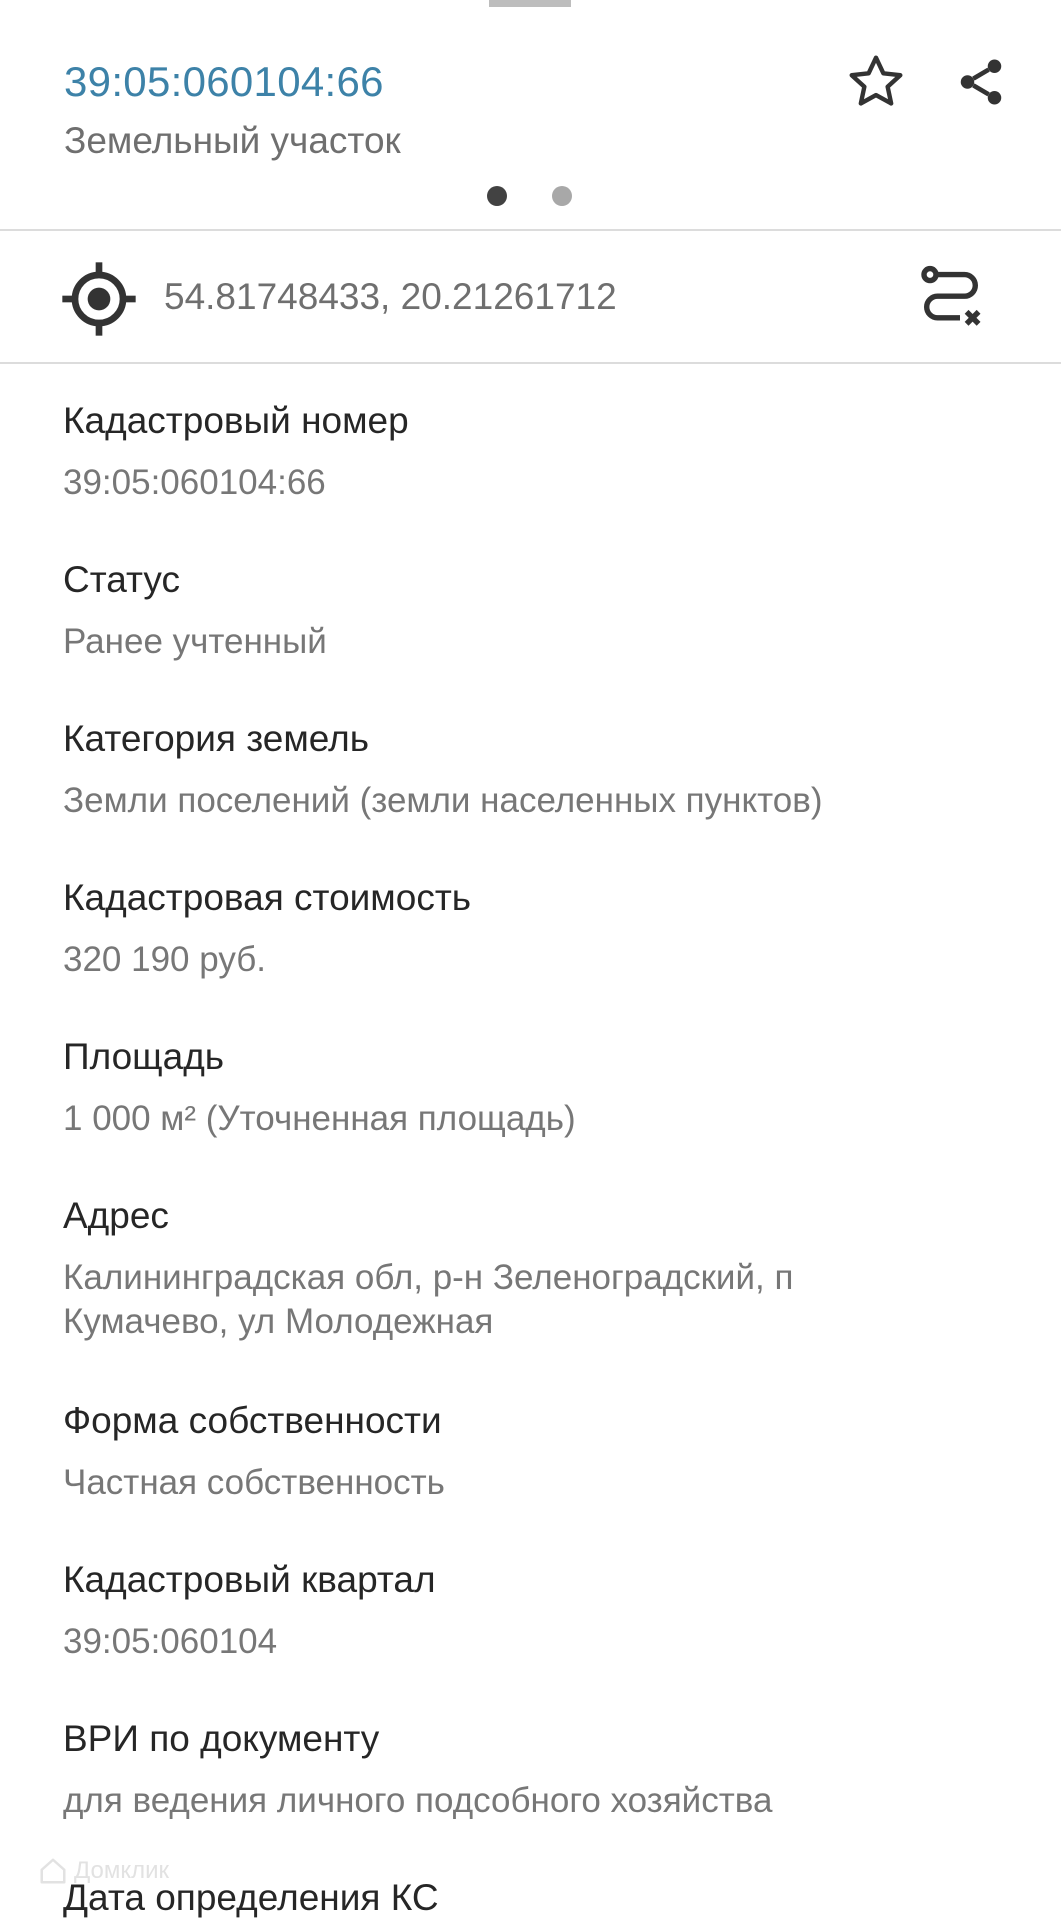 The image size is (1061, 1921). What do you see at coordinates (267, 897) in the screenshot?
I see `property-label: Кадастровая стоимость` at bounding box center [267, 897].